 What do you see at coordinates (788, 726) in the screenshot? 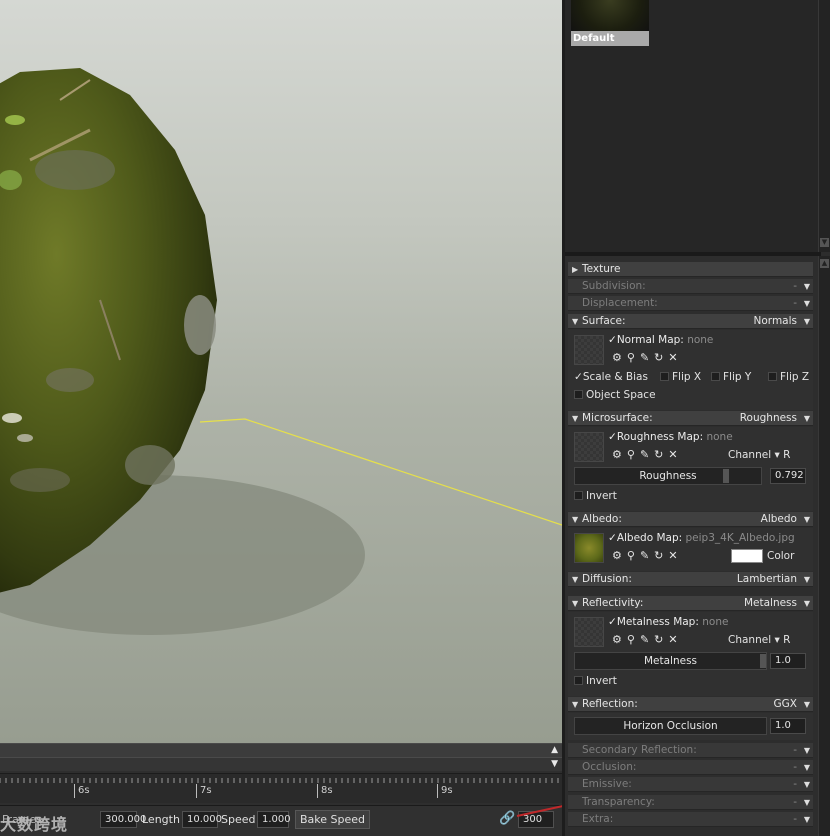
I see `horizon-occlusion-value-field: 1.0` at bounding box center [788, 726].